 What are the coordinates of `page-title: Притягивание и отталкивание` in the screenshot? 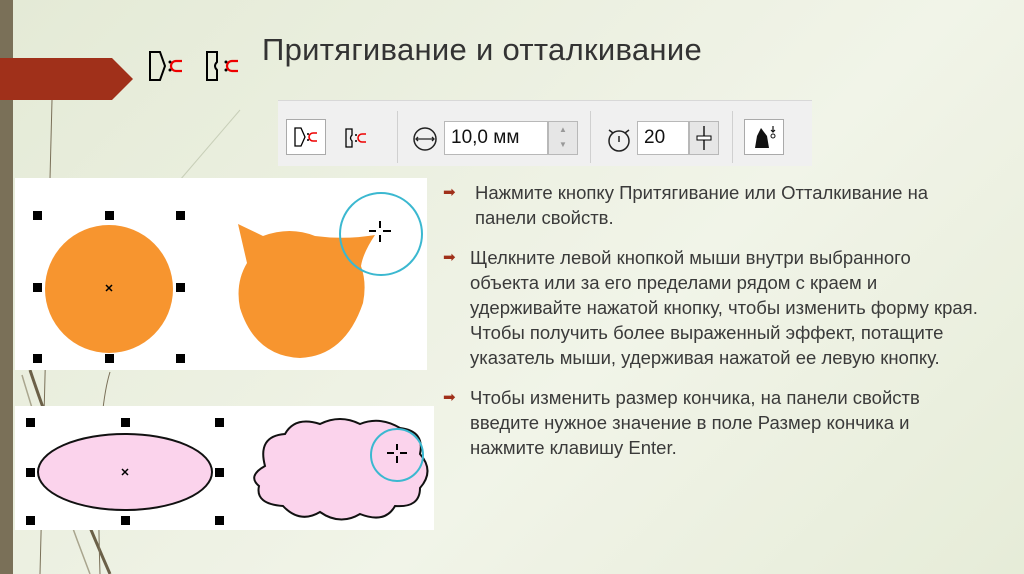 It's located at (482, 49).